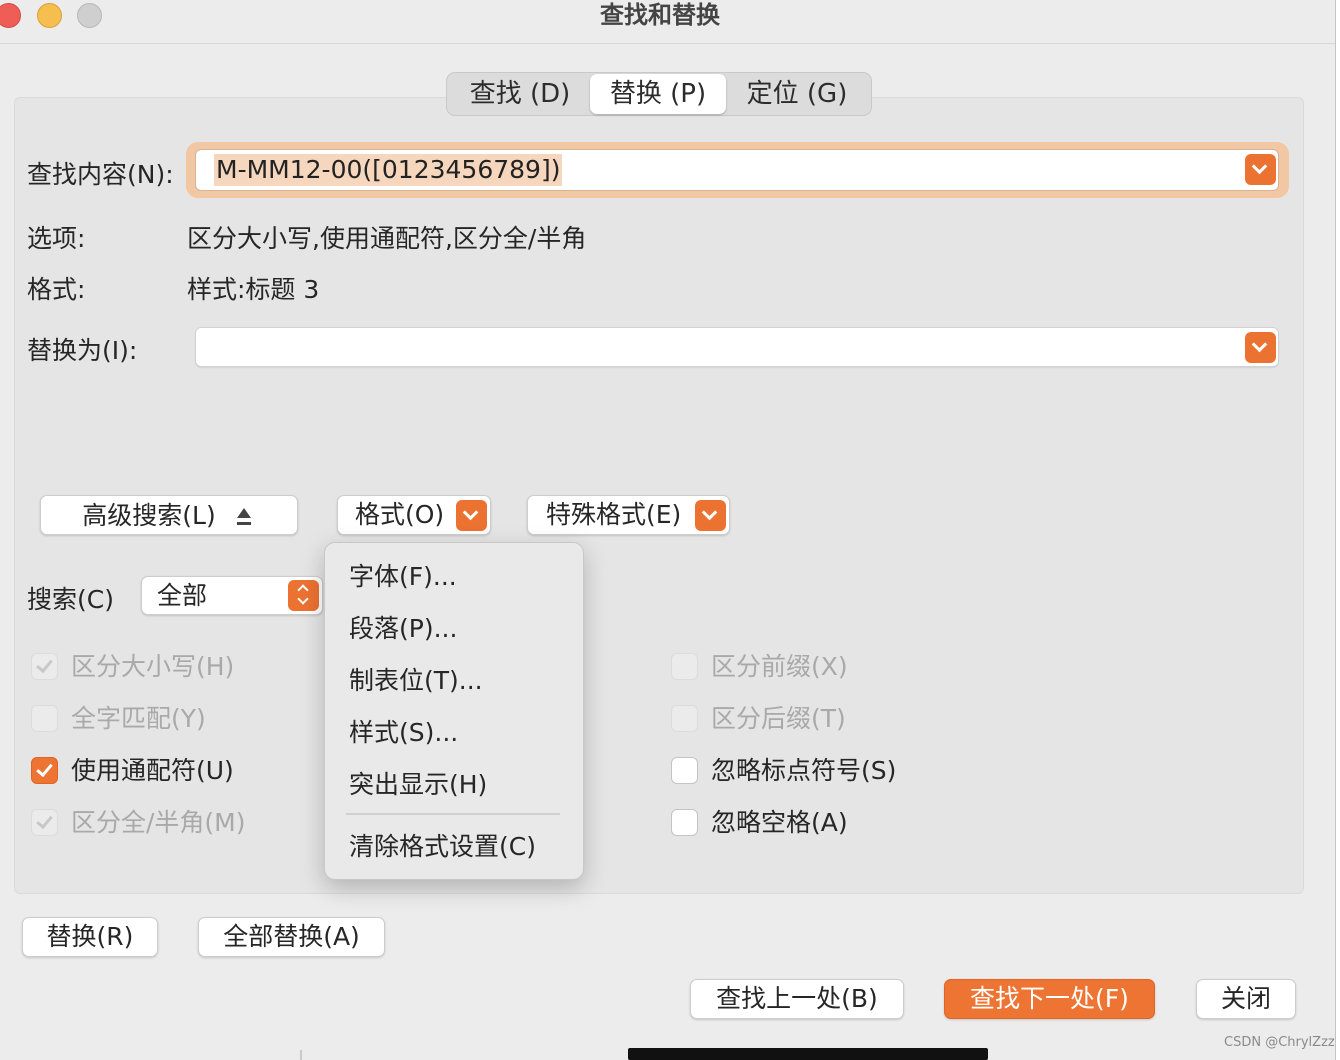 Image resolution: width=1340 pixels, height=1060 pixels. I want to click on title-bar: 查找和替换, so click(667, 22).